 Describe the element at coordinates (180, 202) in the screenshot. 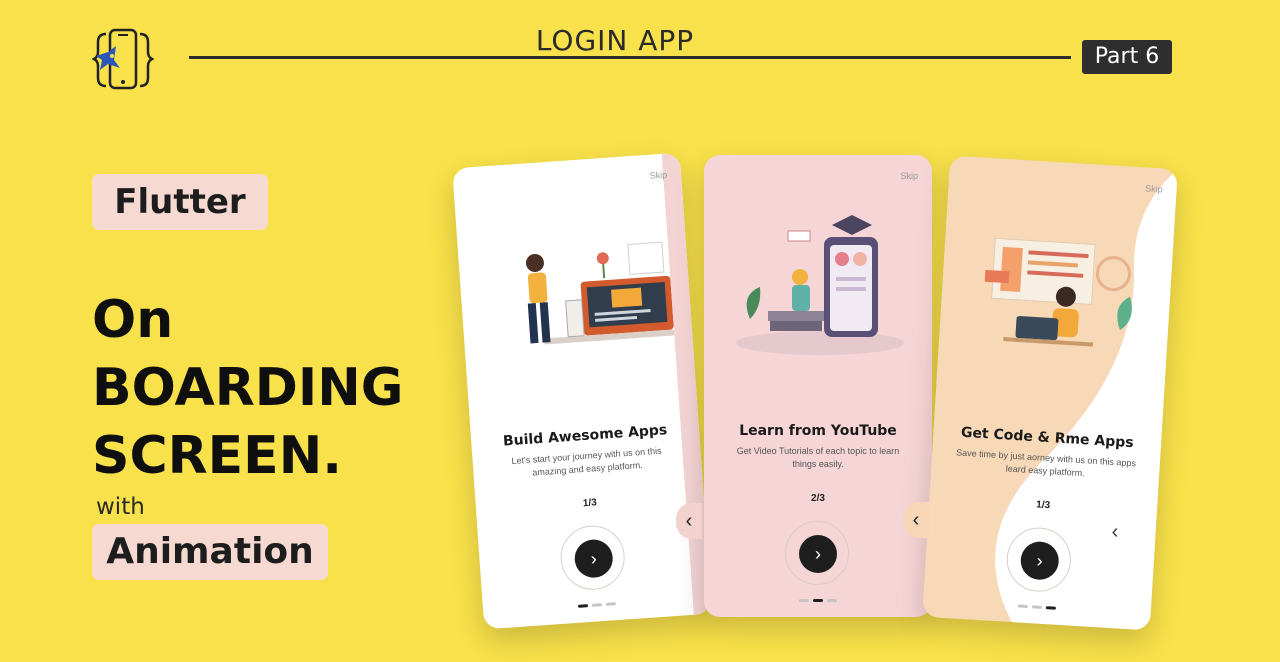

I see `flutter-pill: Flutter` at that location.